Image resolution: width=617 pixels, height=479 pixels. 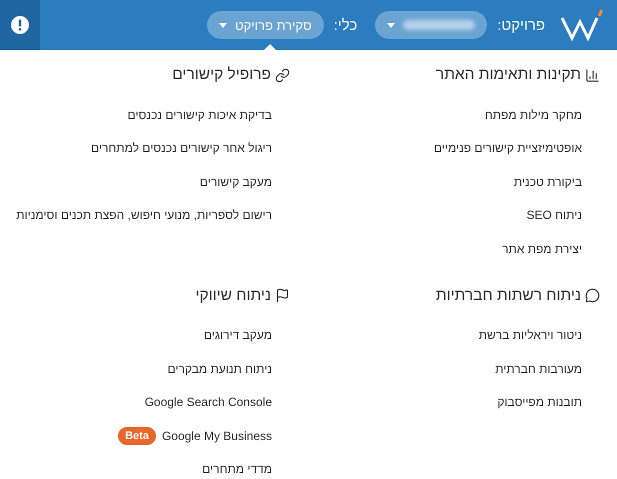 What do you see at coordinates (282, 295) in the screenshot?
I see `flag-icon` at bounding box center [282, 295].